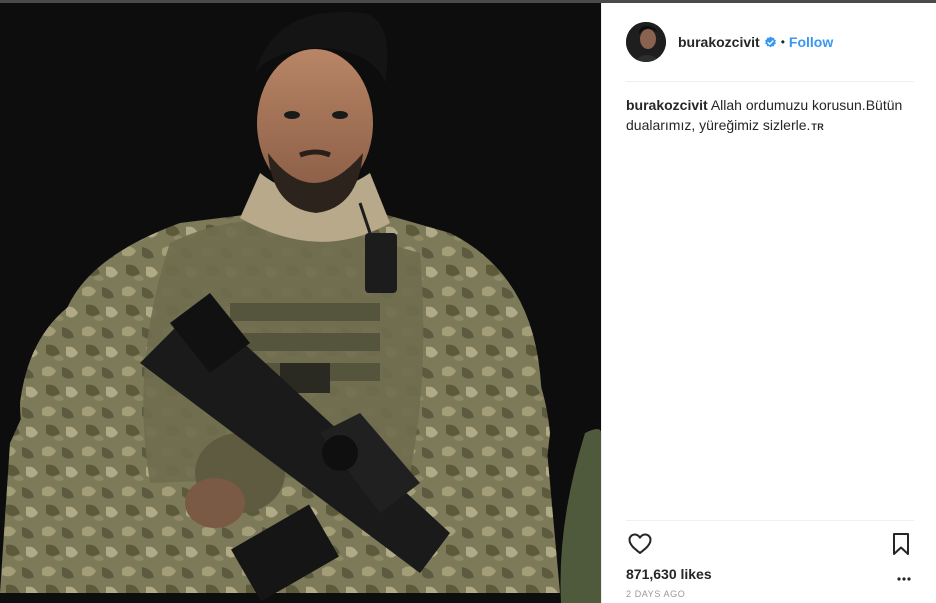  What do you see at coordinates (904, 576) in the screenshot?
I see `more-options-icon` at bounding box center [904, 576].